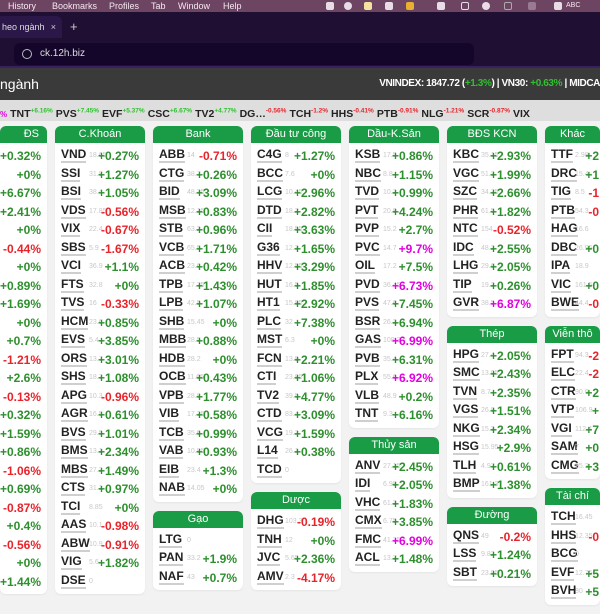  What do you see at coordinates (394, 359) in the screenshot?
I see `stock-row: PVB 35.4 +6.31%` at bounding box center [394, 359].